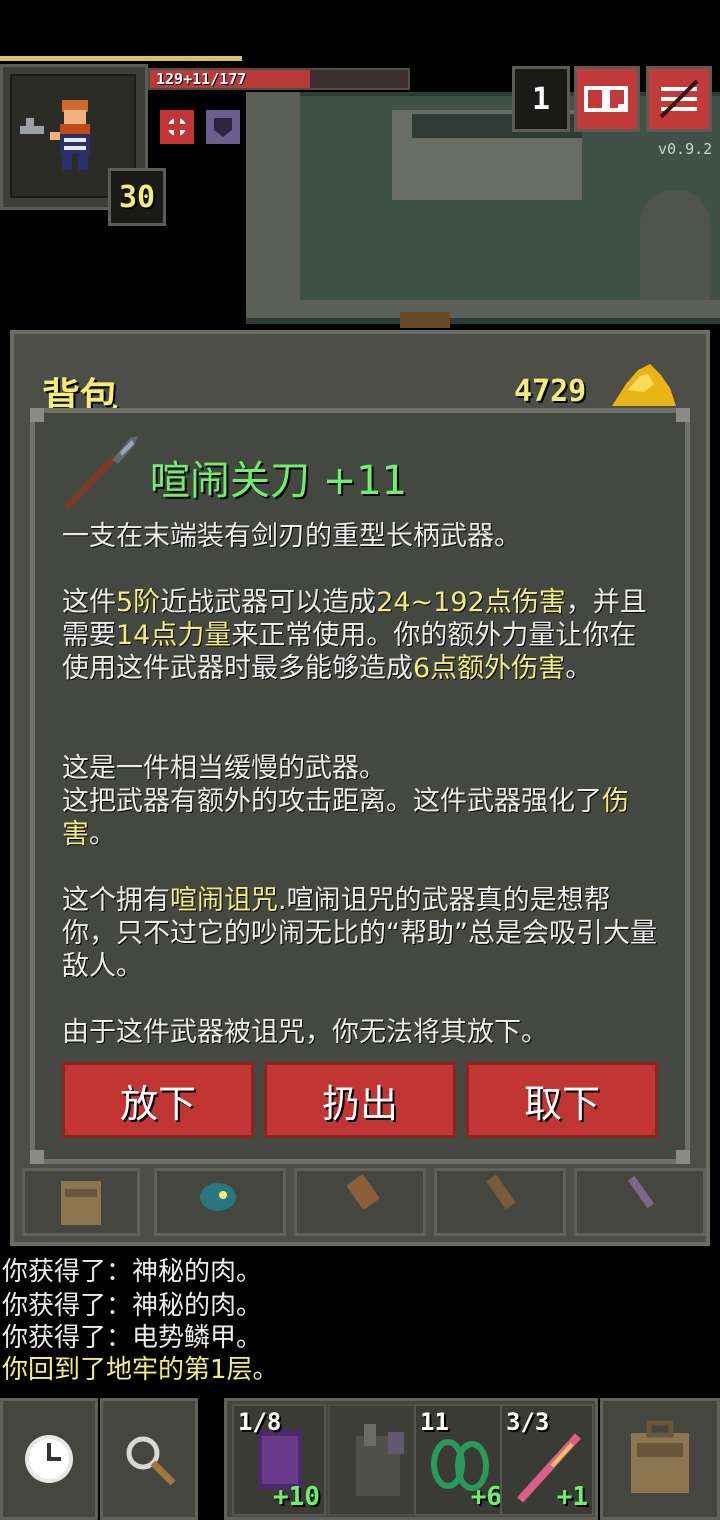  What do you see at coordinates (138, 602) in the screenshot?
I see `desc-highlight-tier: 5阶` at bounding box center [138, 602].